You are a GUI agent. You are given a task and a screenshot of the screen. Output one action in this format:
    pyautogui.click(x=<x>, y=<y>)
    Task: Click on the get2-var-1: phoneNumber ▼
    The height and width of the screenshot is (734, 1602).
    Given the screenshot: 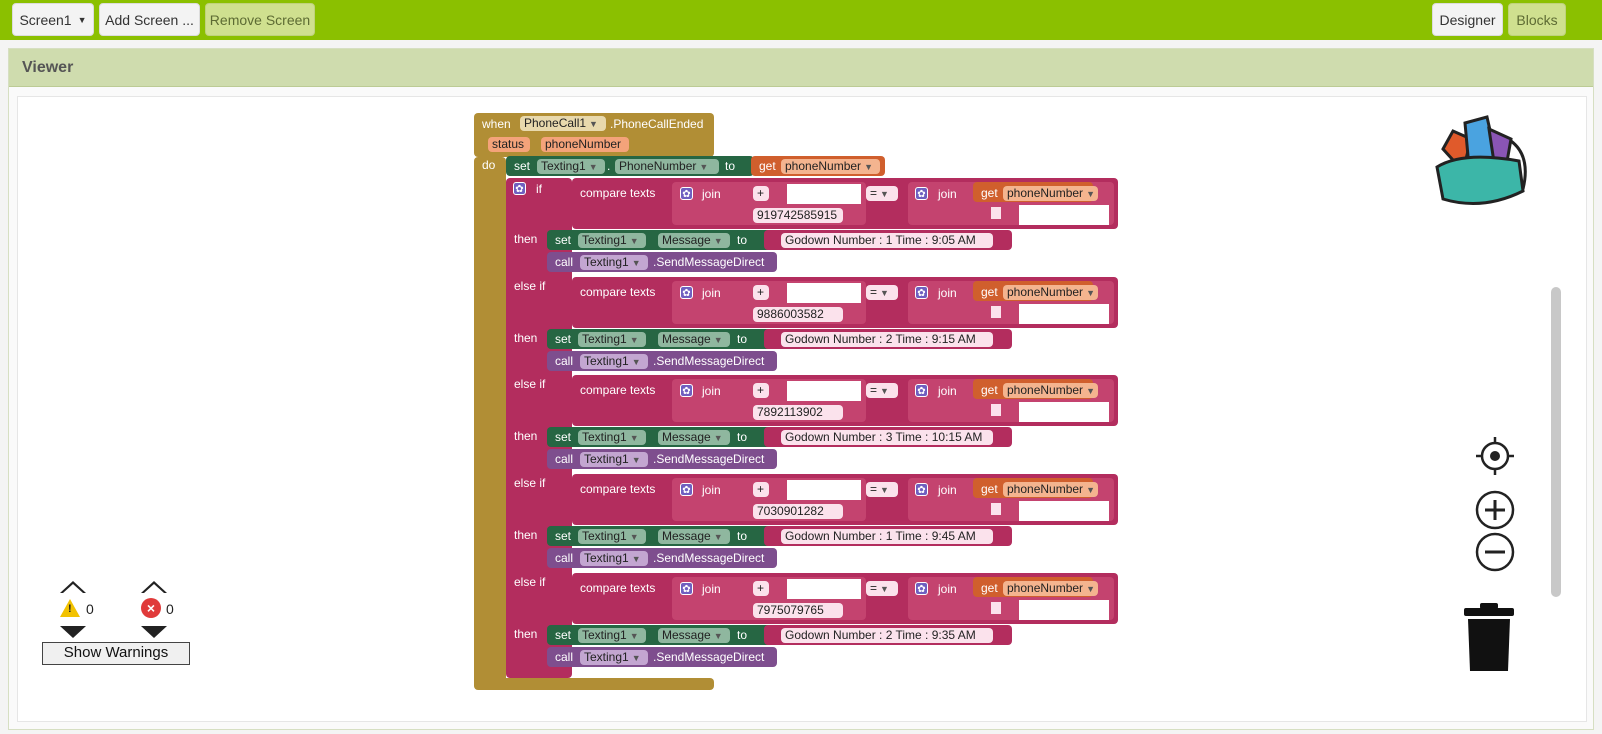 What is the action you would take?
    pyautogui.click(x=1050, y=292)
    